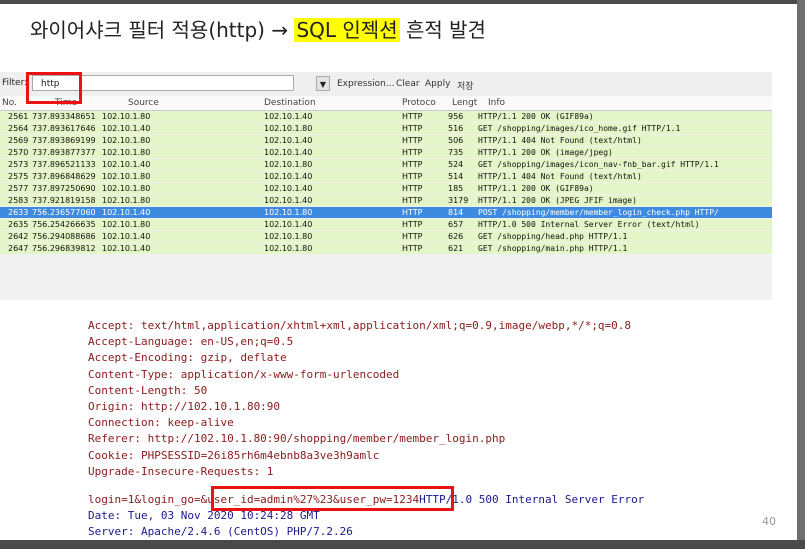 Image resolution: width=805 pixels, height=549 pixels. I want to click on packet-no: 2573, so click(18, 164).